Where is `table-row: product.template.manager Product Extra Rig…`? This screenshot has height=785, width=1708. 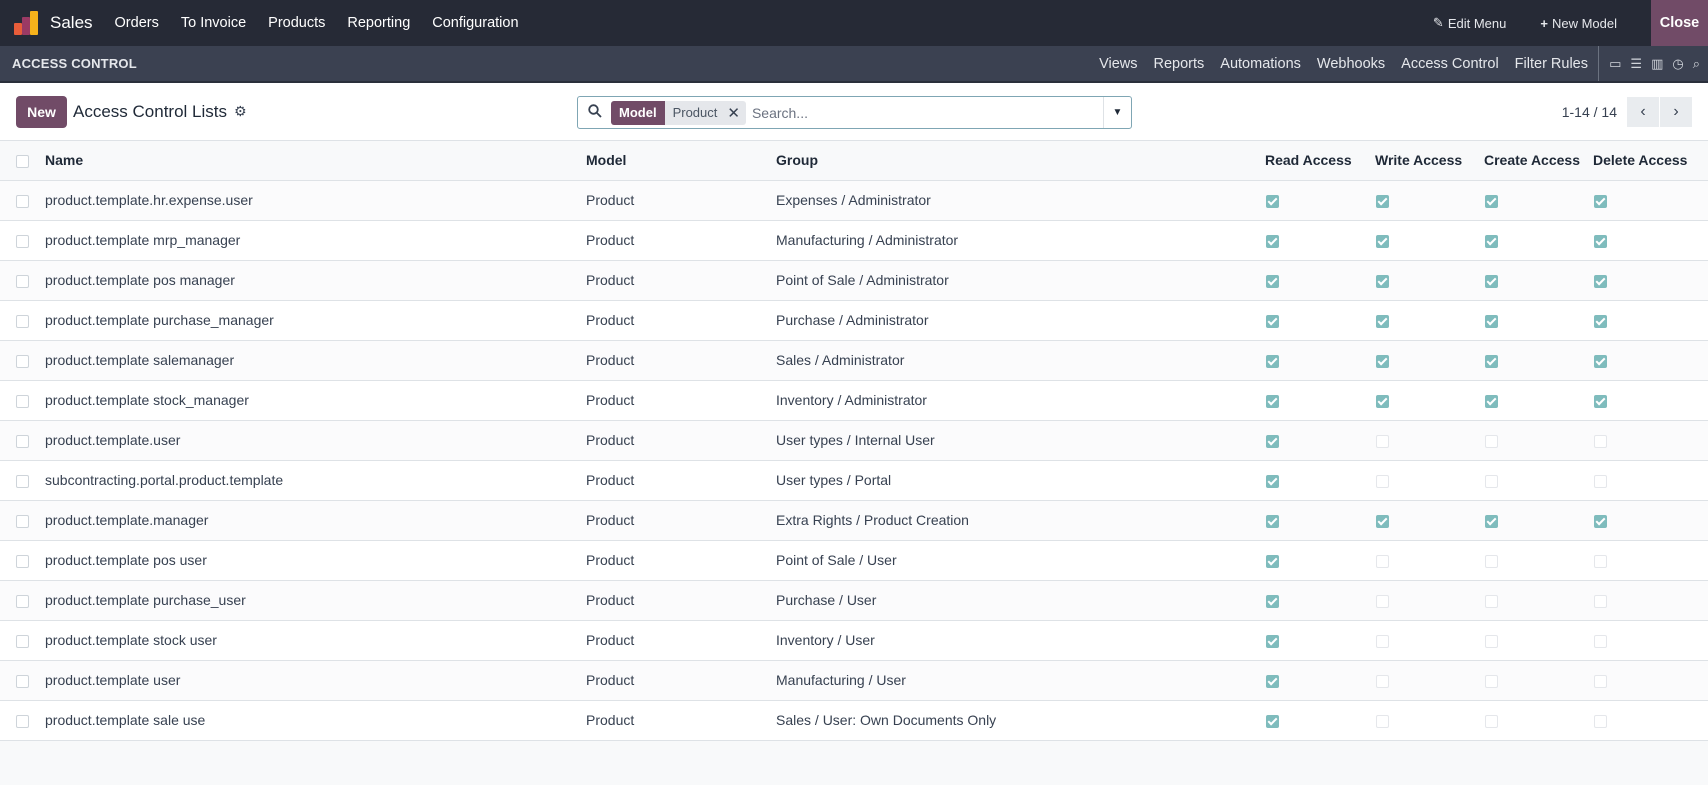 table-row: product.template.manager Product Extra Rig… is located at coordinates (854, 520).